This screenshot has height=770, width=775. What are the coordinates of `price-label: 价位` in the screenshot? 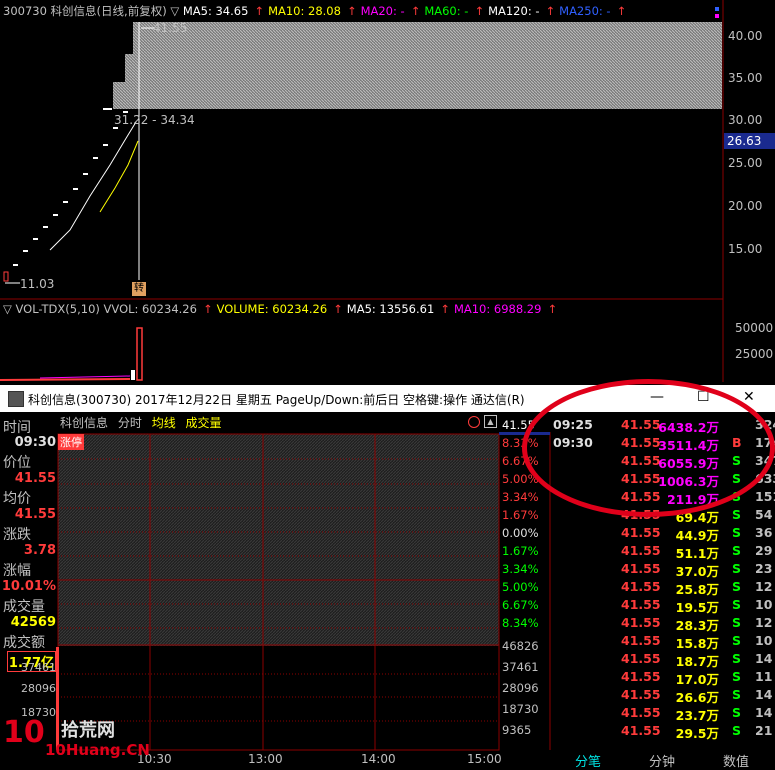 It's located at (17, 463).